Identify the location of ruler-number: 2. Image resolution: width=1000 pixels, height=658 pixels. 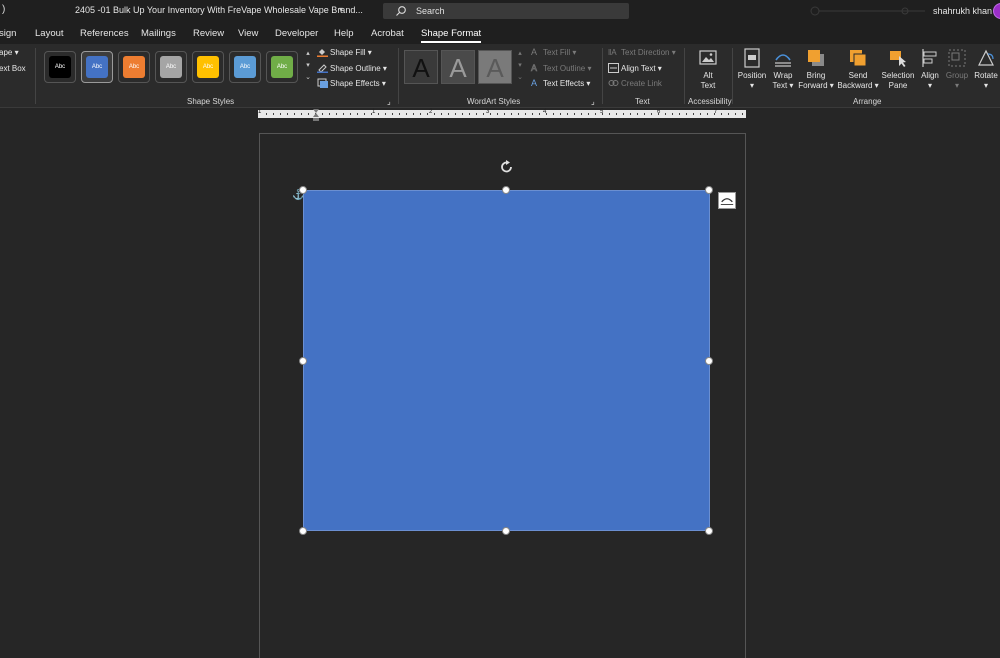
(431, 112).